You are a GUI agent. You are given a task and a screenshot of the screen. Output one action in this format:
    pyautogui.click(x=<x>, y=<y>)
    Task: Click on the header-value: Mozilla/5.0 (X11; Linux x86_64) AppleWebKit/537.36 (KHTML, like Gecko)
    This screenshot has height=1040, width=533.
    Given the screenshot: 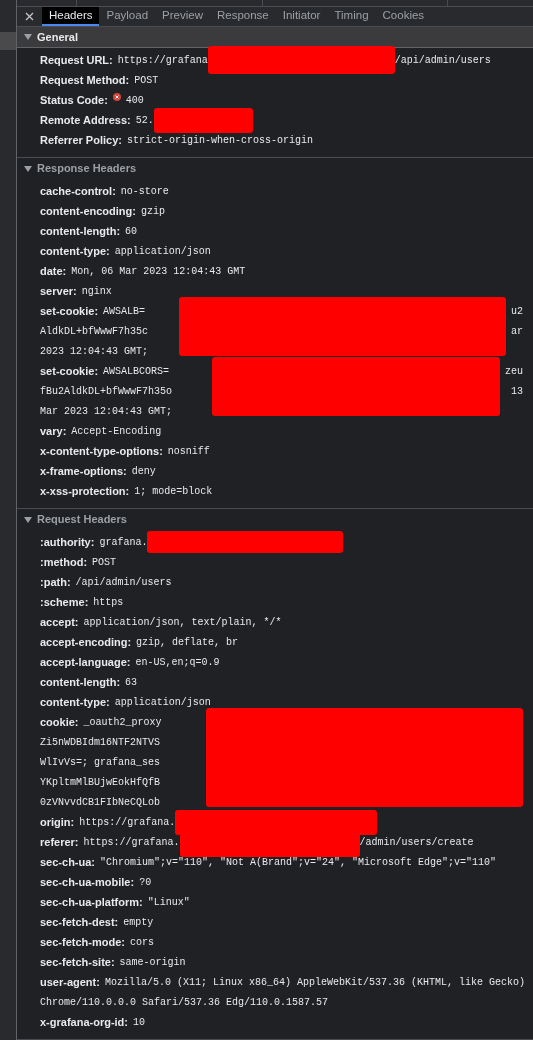 What is the action you would take?
    pyautogui.click(x=314, y=982)
    